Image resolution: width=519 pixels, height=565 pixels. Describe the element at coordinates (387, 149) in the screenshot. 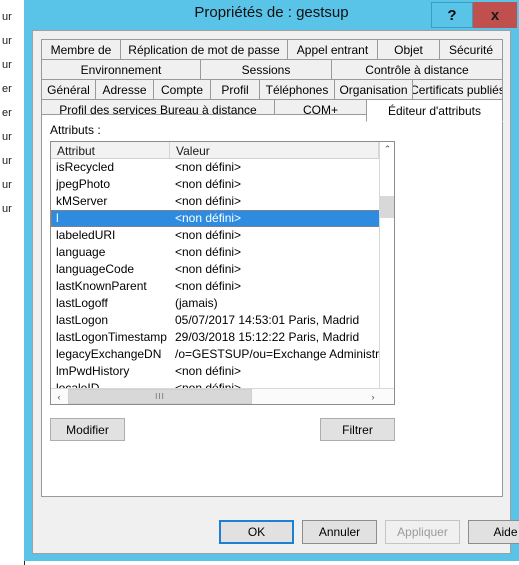

I see `scroll-up-icon: ⌃` at that location.